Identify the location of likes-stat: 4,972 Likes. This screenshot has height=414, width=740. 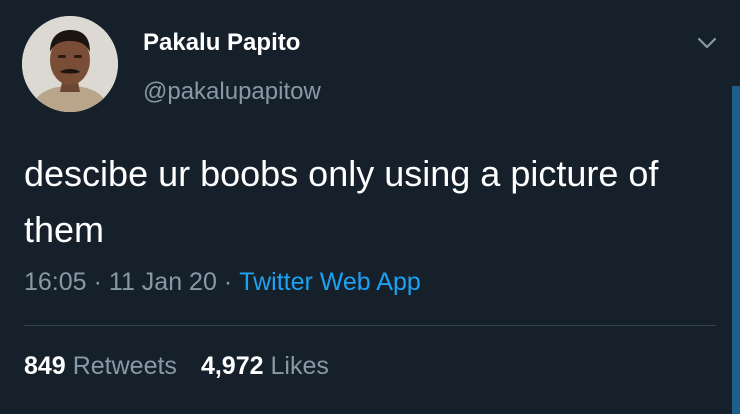
(265, 366).